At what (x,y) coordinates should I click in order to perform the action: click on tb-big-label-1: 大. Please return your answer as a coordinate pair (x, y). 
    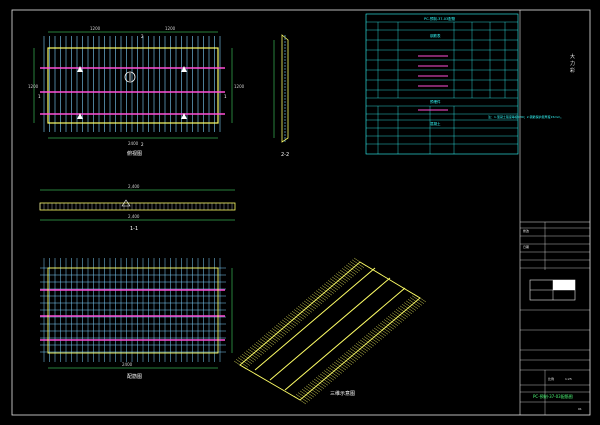
    Looking at the image, I should click on (572, 56).